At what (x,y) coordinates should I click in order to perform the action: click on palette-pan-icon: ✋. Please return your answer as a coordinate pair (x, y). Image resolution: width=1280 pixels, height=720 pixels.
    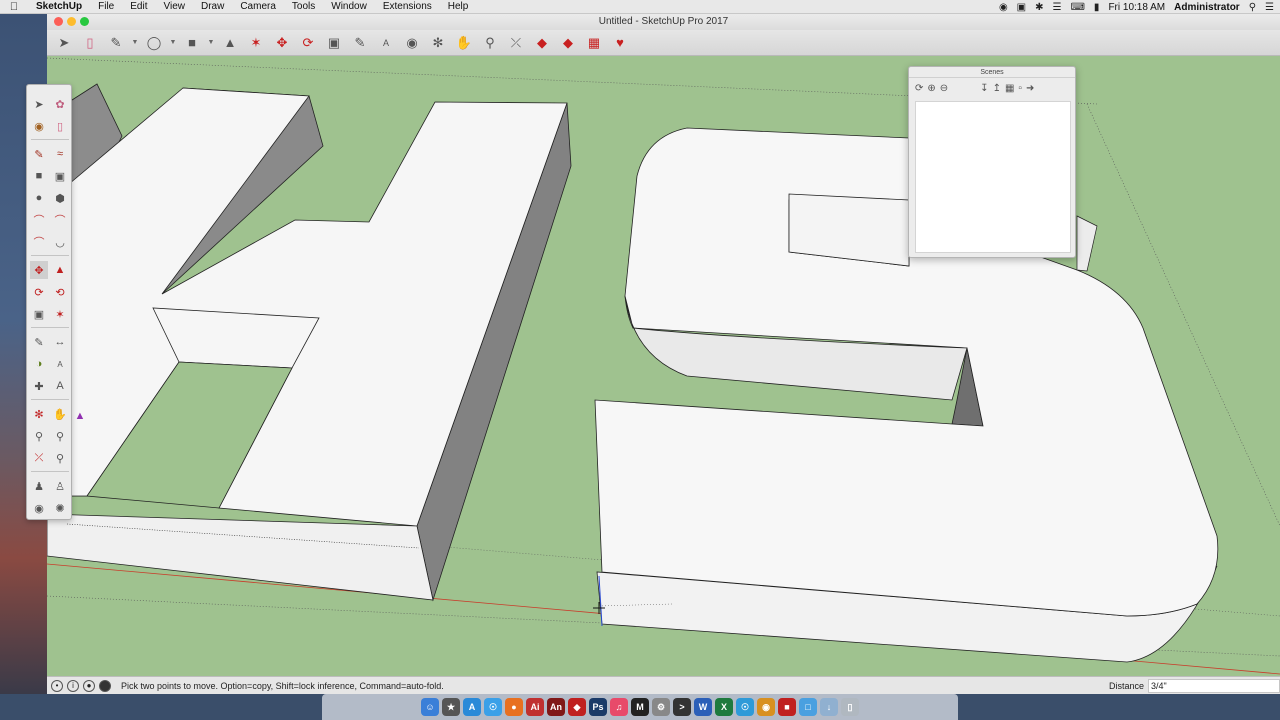
    Looking at the image, I should click on (60, 414).